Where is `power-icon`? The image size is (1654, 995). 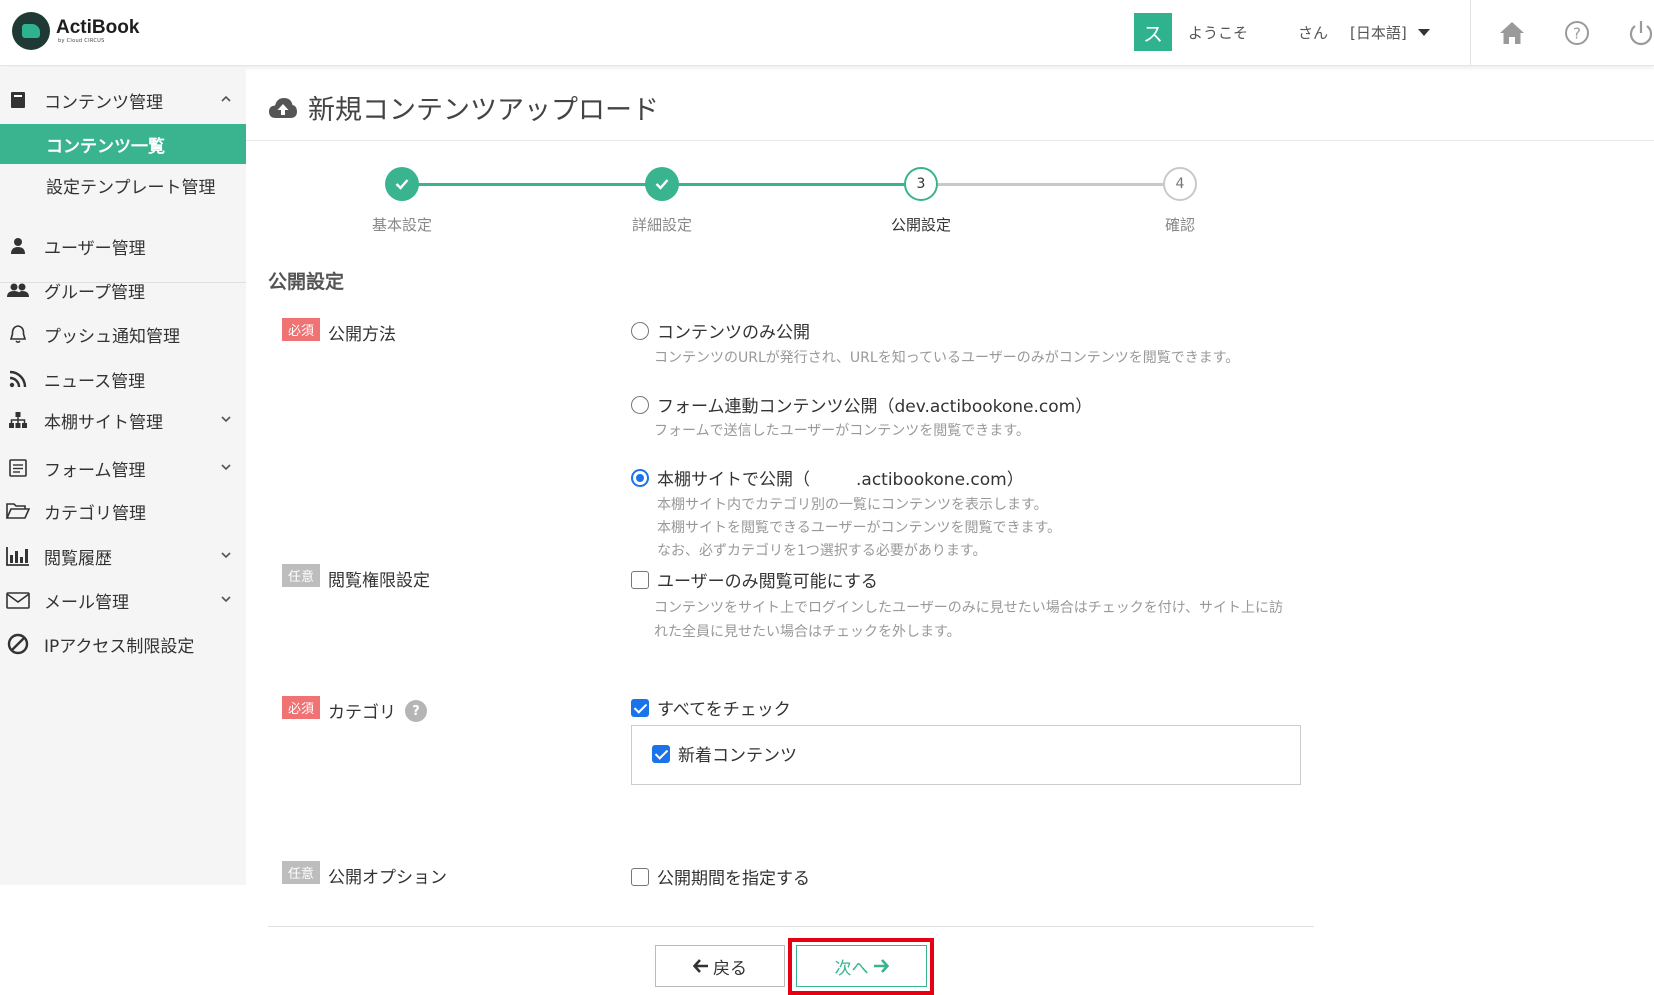
power-icon is located at coordinates (1640, 33).